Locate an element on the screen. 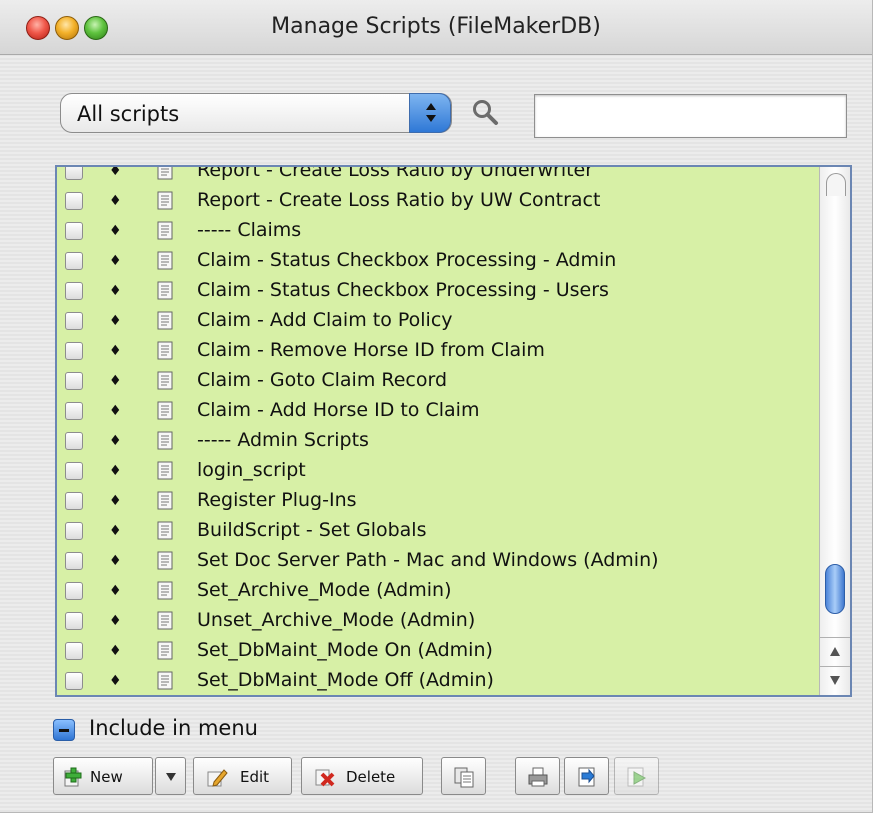 Image resolution: width=883 pixels, height=825 pixels. delete-button-label: Delete is located at coordinates (371, 777).